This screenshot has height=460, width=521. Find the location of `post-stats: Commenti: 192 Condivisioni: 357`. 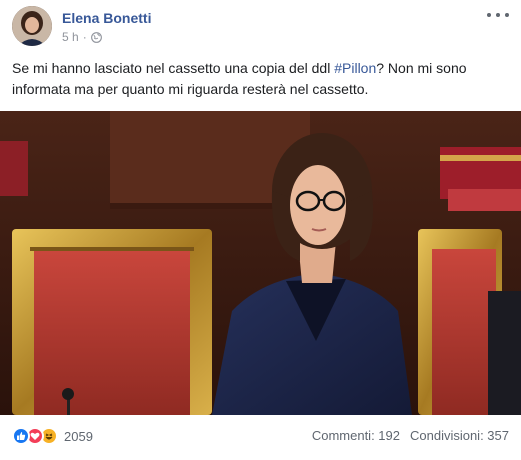

post-stats: Commenti: 192 Condivisioni: 357 is located at coordinates (410, 435).